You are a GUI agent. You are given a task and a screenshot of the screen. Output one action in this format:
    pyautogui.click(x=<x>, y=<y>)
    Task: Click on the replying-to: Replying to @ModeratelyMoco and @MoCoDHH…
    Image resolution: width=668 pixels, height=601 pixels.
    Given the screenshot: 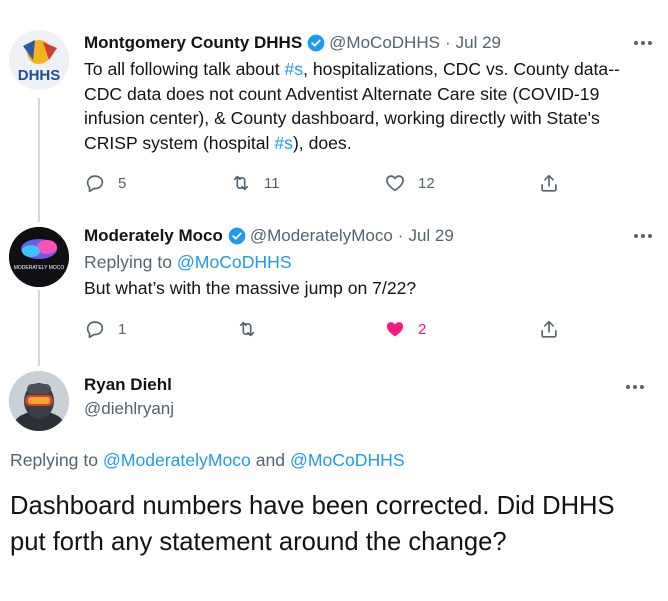 What is the action you would take?
    pyautogui.click(x=207, y=460)
    